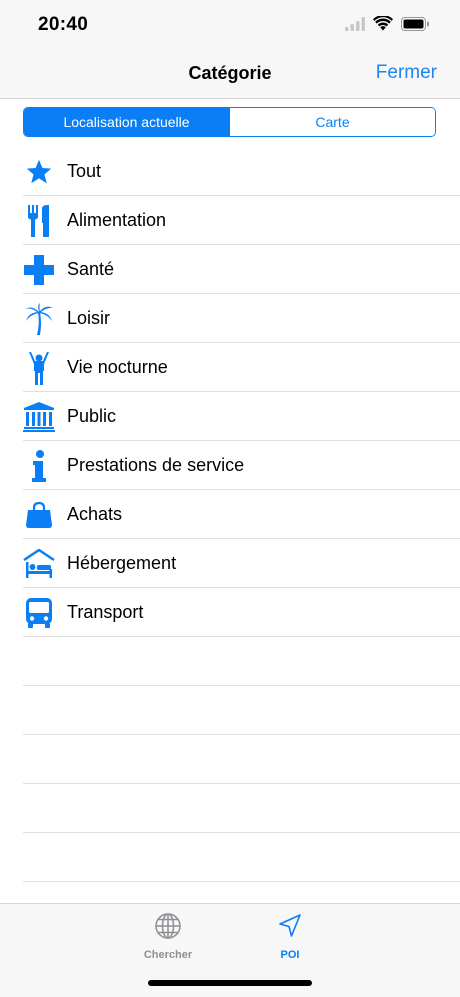  I want to click on status-time: 20:40, so click(63, 24).